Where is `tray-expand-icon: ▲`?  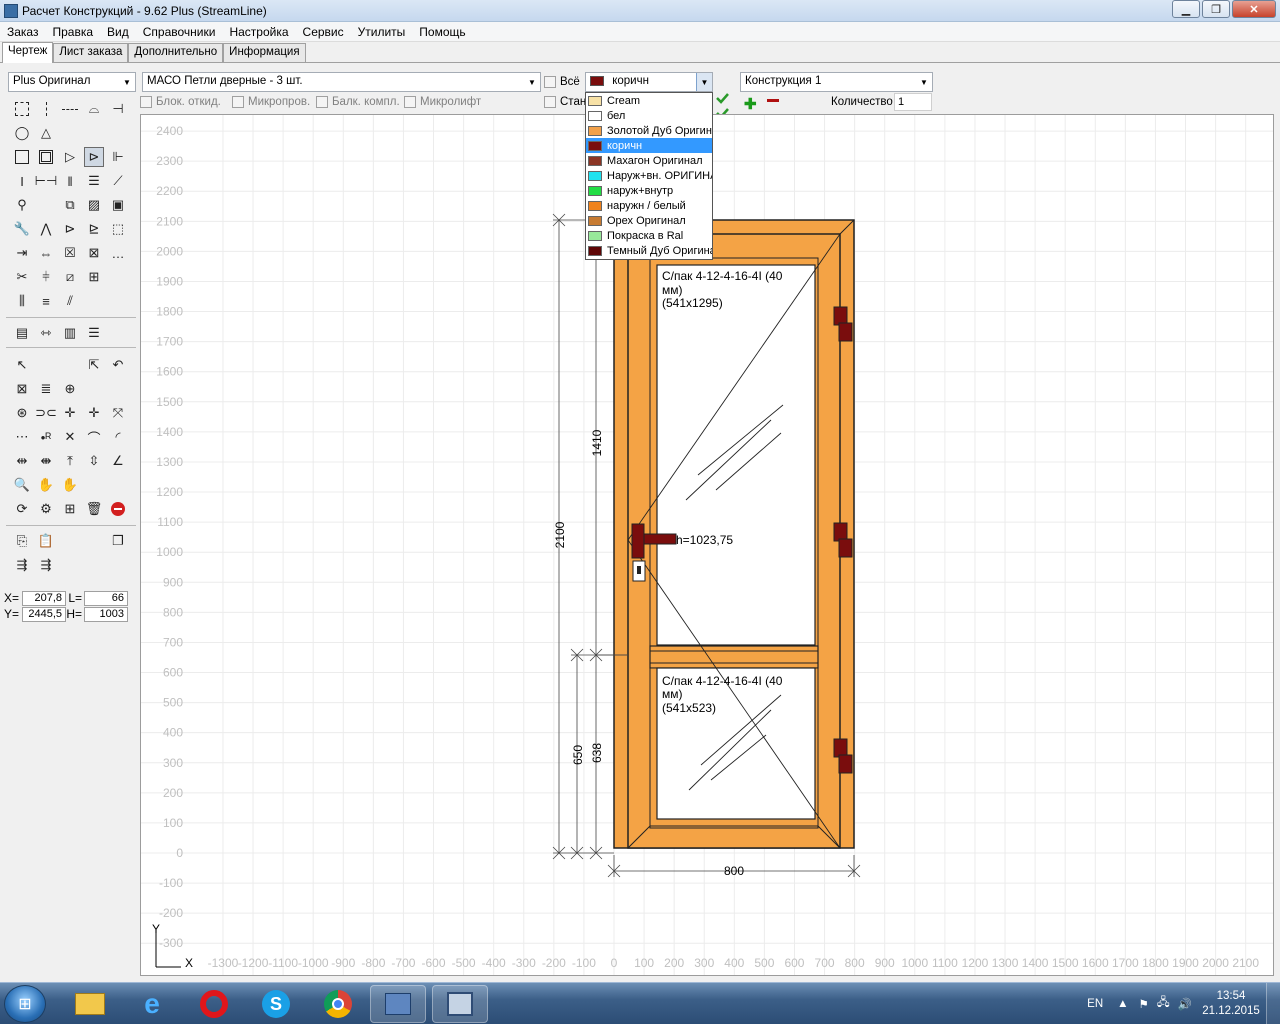
tray-expand-icon: ▲ is located at coordinates (1122, 1004).